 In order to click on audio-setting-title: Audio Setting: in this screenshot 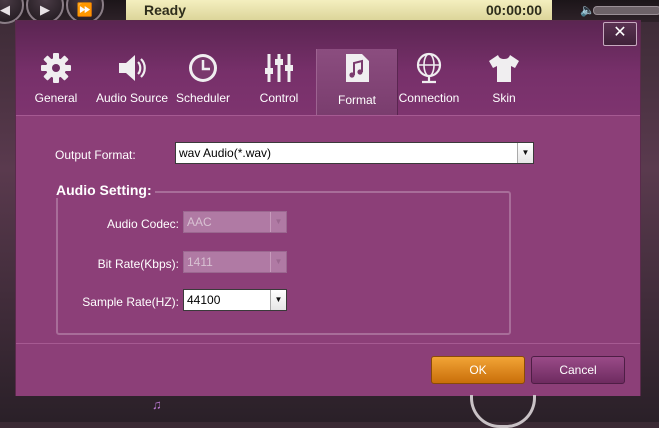, I will do `click(104, 190)`.